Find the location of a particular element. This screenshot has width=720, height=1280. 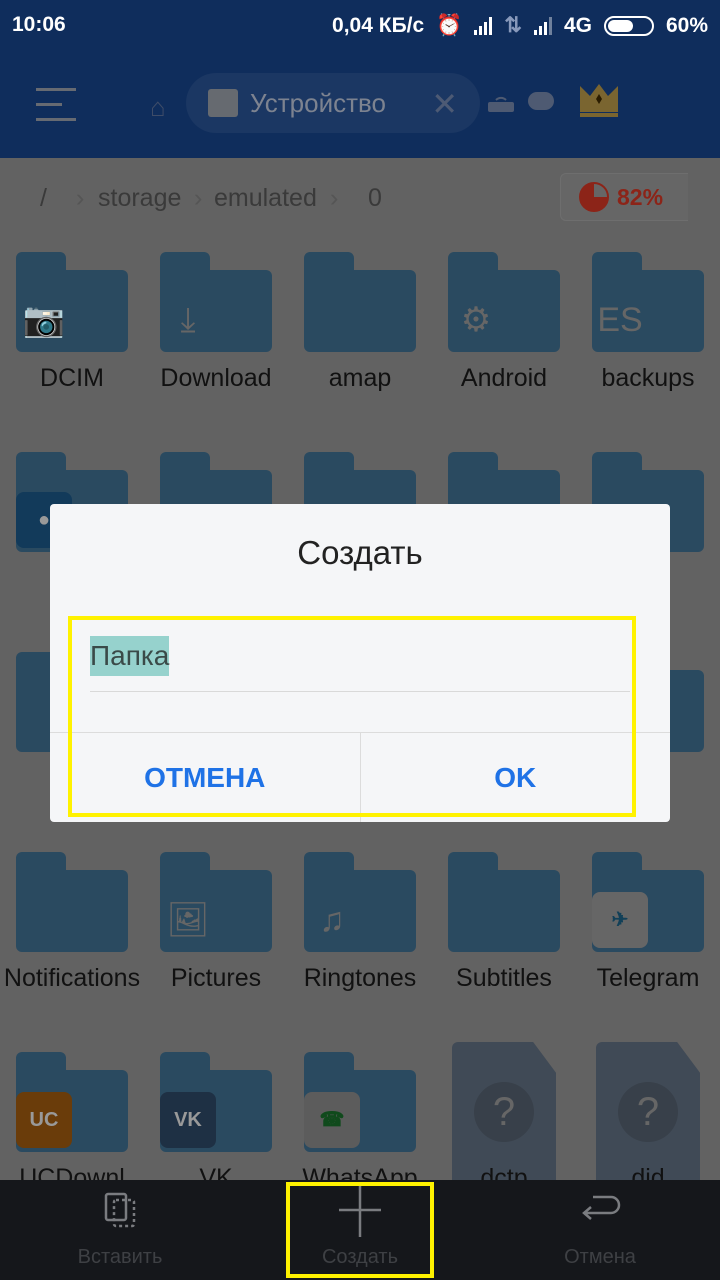

folder-icon: ☎ is located at coordinates (360, 1102).